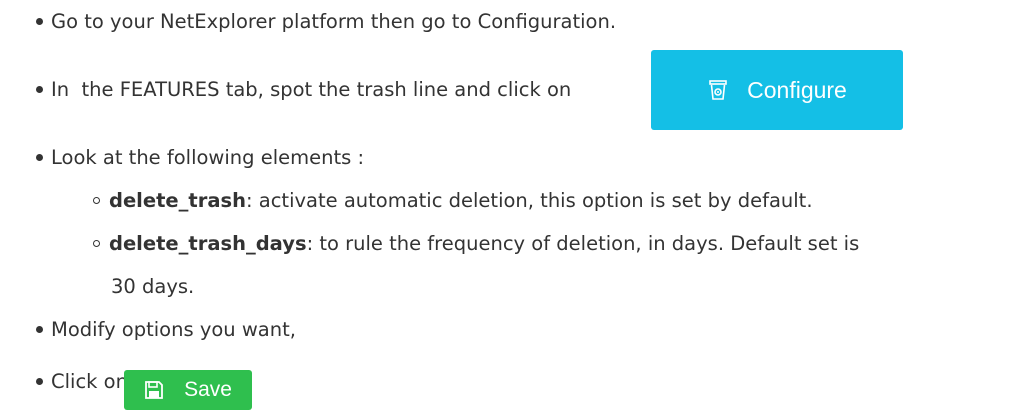 Image resolution: width=1016 pixels, height=410 pixels. Describe the element at coordinates (208, 157) in the screenshot. I see `step-text: Look at the following elements :` at that location.